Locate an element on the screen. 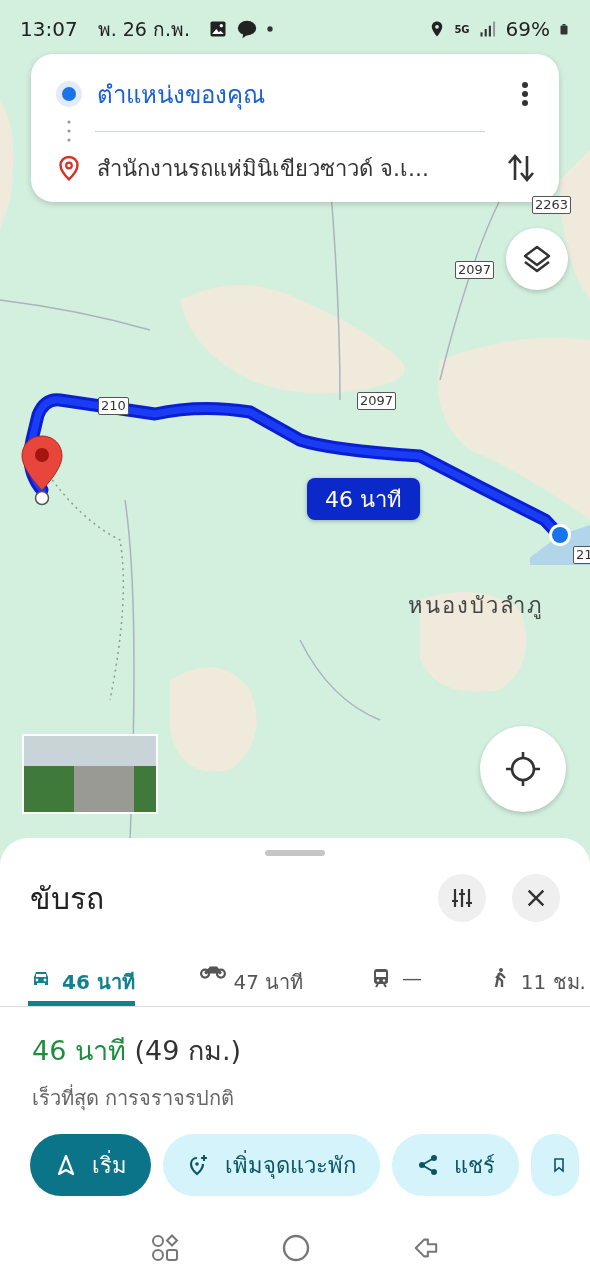 The height and width of the screenshot is (1280, 590). route-time-label: 46 นาที is located at coordinates (363, 499).